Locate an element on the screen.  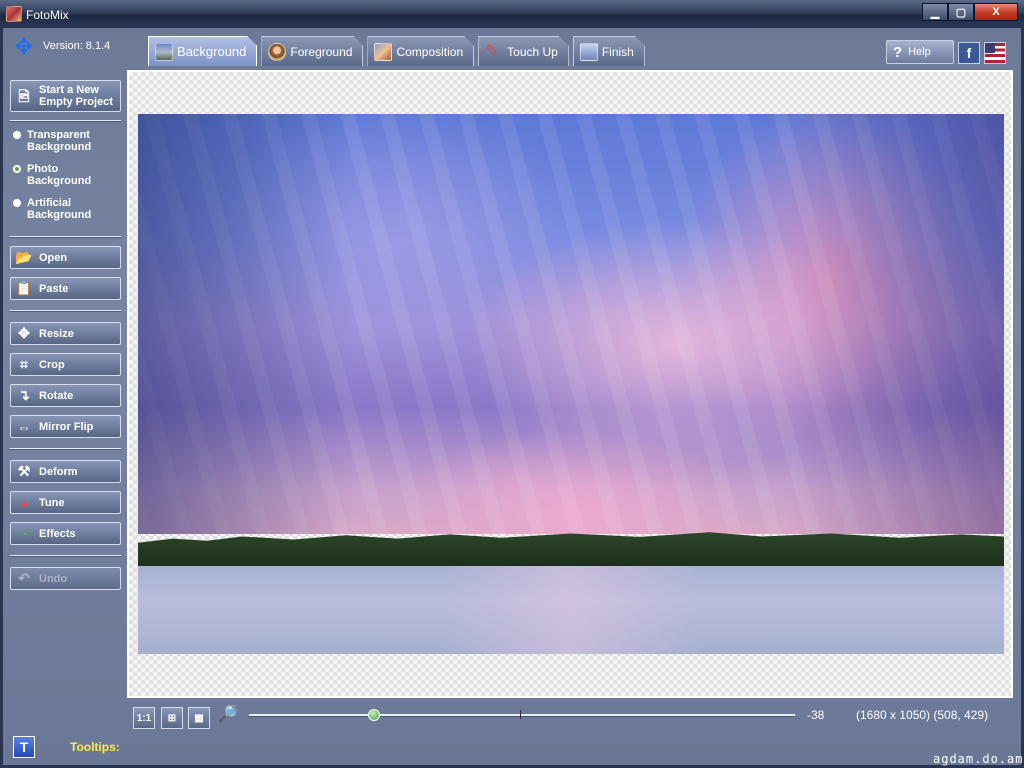
image-dimensions: (1680 x 1050) (508, 429) is located at coordinates (922, 715).